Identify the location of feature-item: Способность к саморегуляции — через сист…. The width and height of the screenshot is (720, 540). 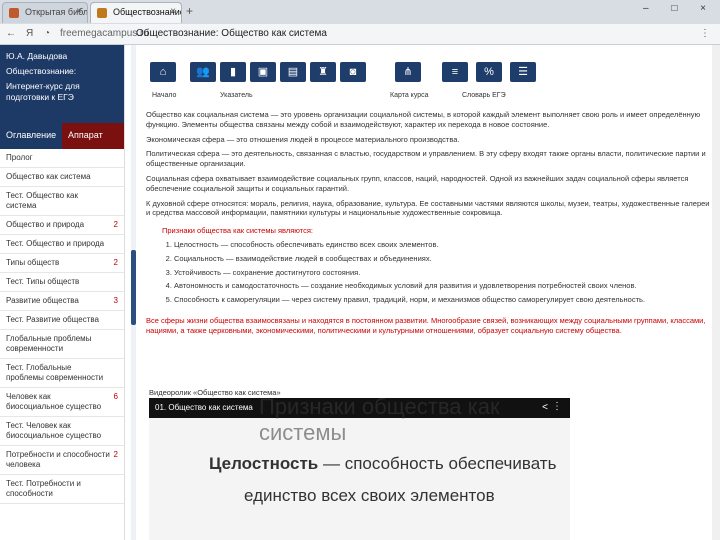
(439, 300).